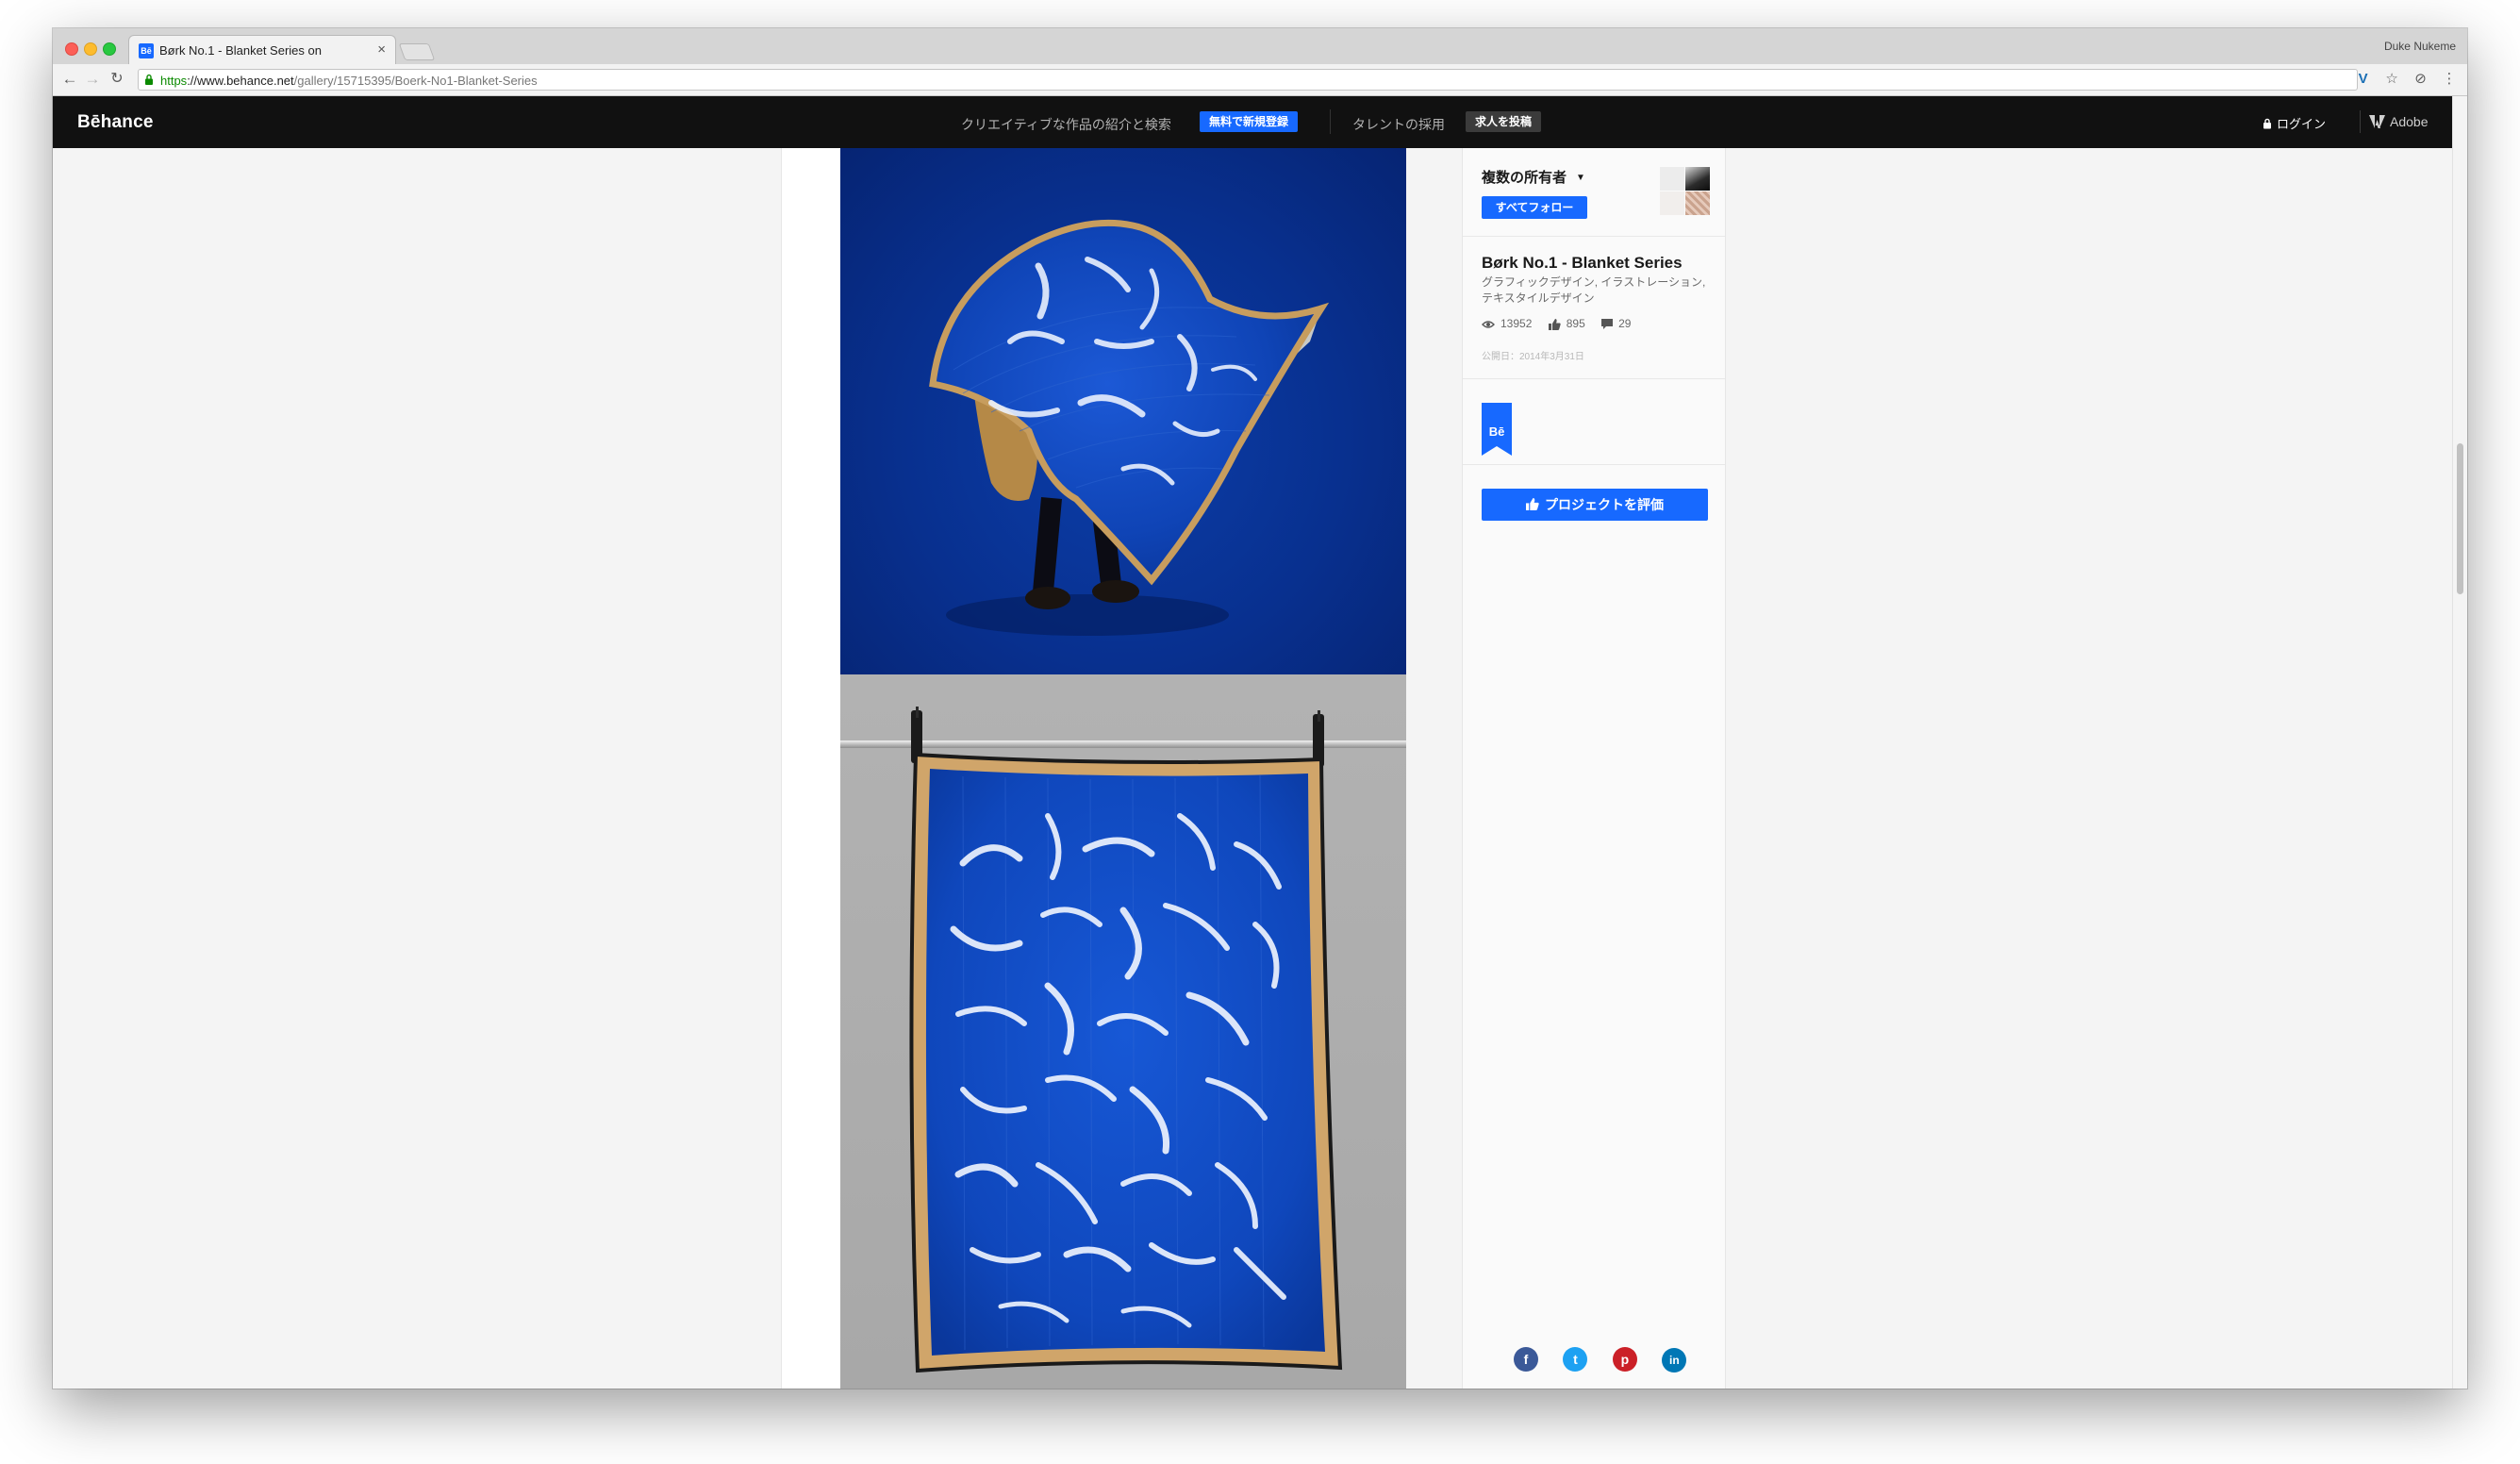  Describe the element at coordinates (1535, 207) in the screenshot. I see `follow-all-button: すべてフォロー` at that location.